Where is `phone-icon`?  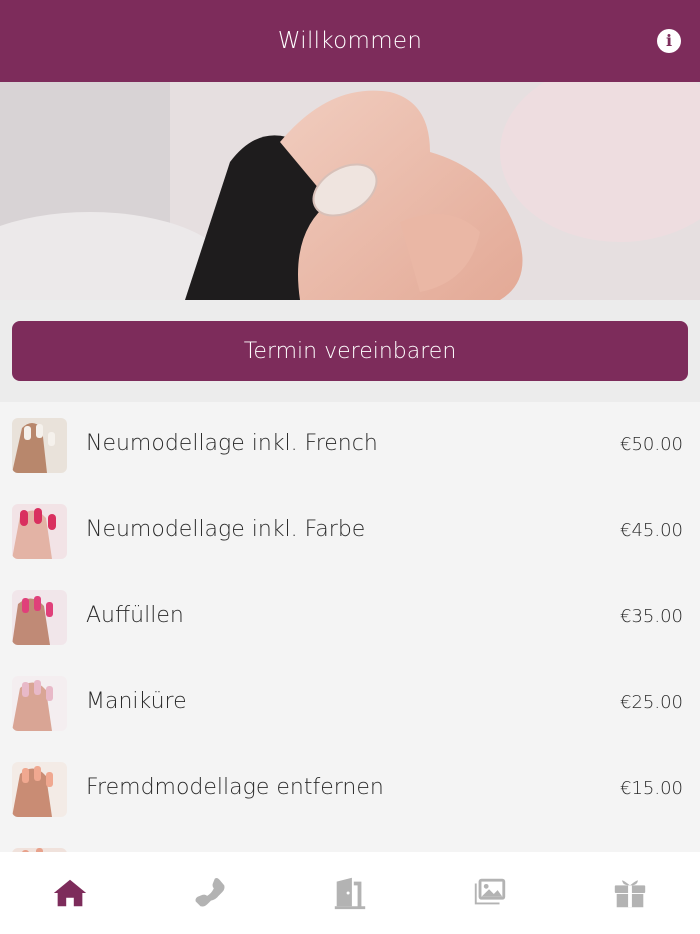 phone-icon is located at coordinates (210, 892).